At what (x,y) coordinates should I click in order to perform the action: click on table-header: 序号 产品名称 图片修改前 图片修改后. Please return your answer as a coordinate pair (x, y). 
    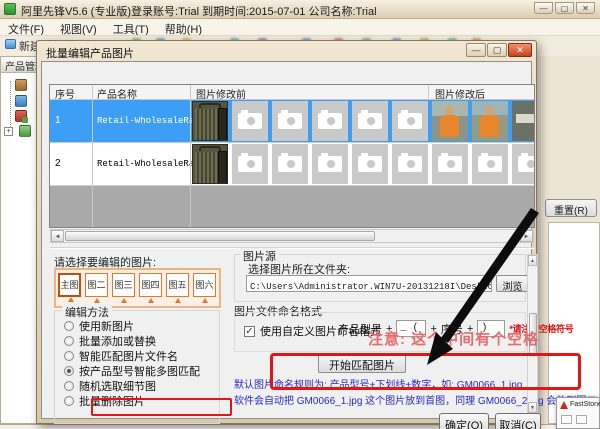
    Looking at the image, I should click on (292, 93).